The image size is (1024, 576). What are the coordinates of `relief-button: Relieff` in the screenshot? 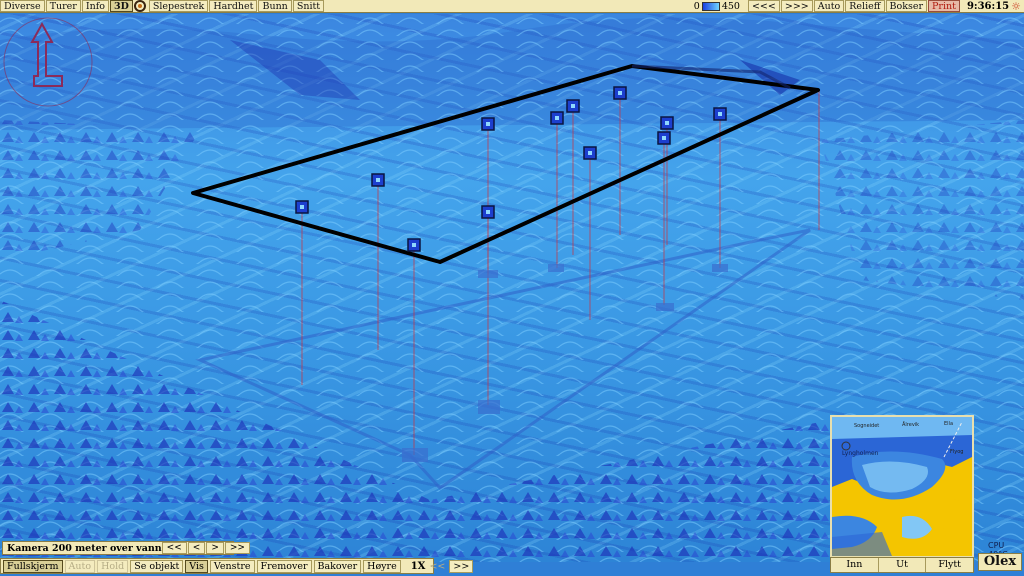 It's located at (865, 6).